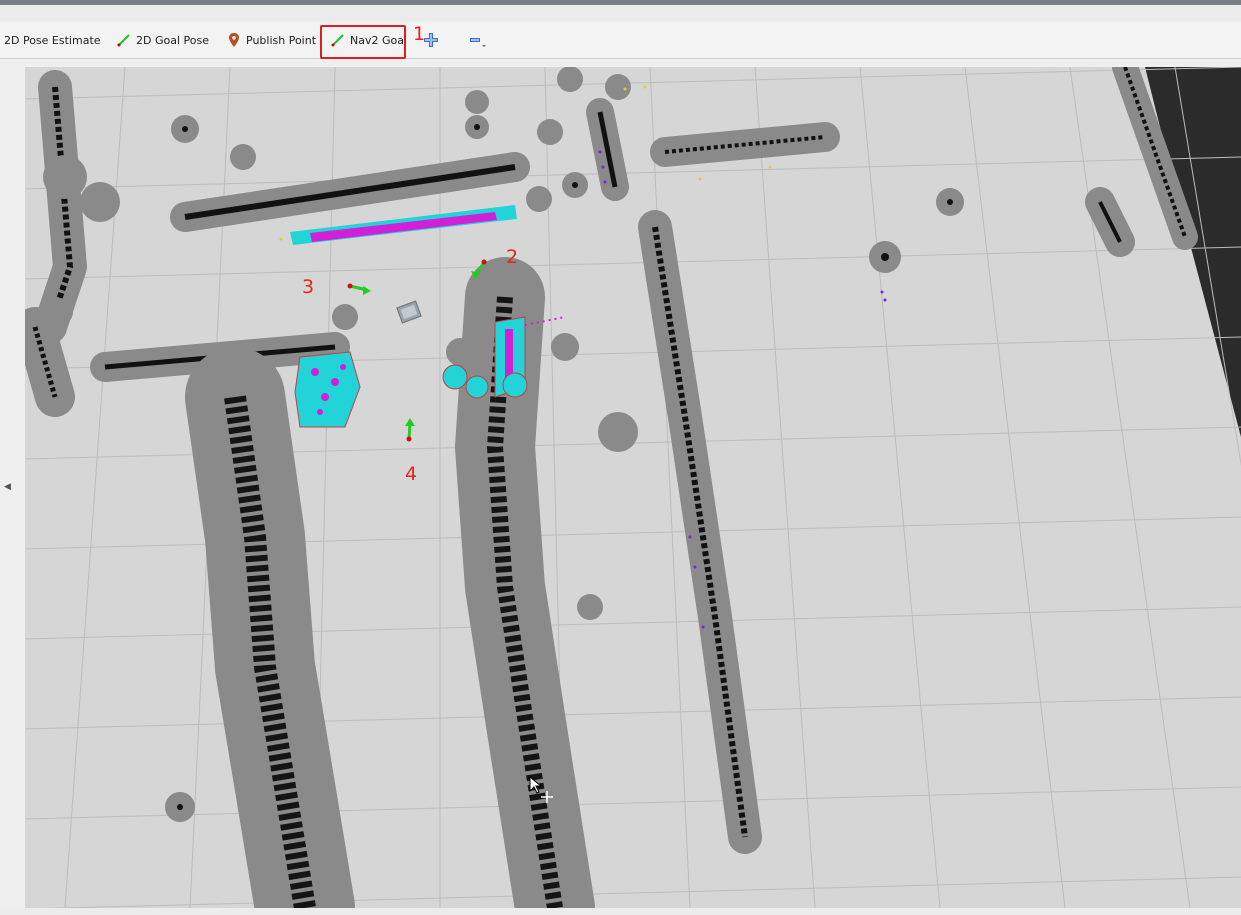 This screenshot has width=1241, height=915. I want to click on remove-tool-button, so click(478, 40).